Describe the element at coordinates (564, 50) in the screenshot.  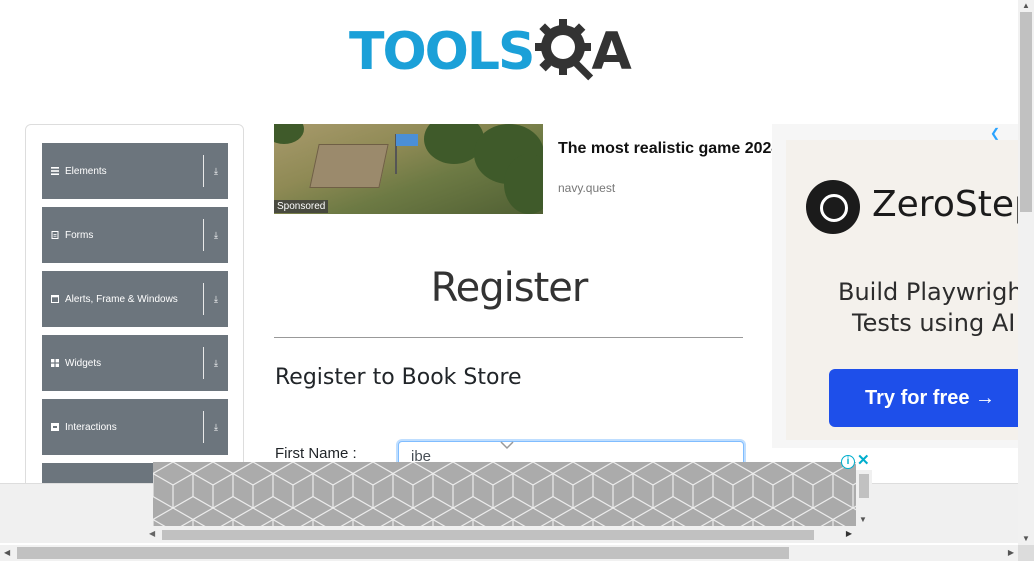
I see `gear-magnifier-icon` at that location.